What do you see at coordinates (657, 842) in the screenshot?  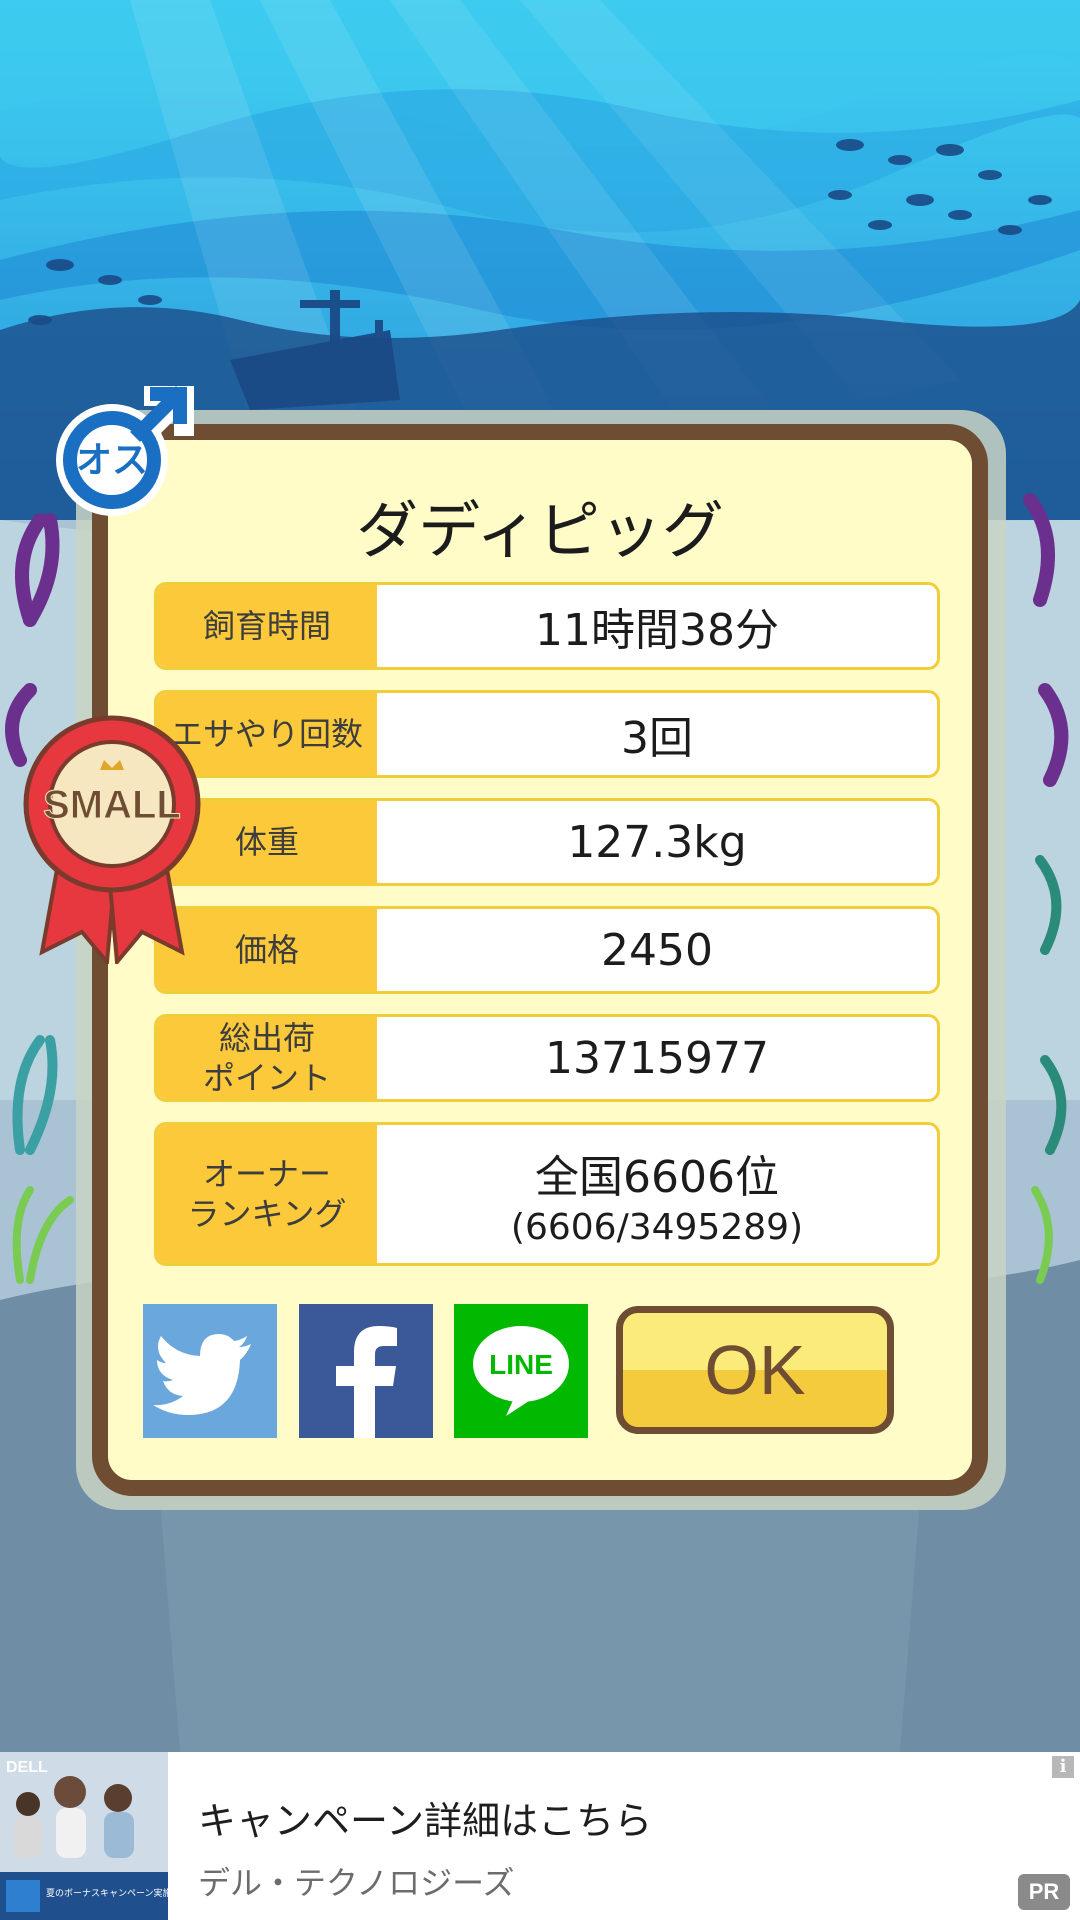 I see `stat-value: 127.3kg` at bounding box center [657, 842].